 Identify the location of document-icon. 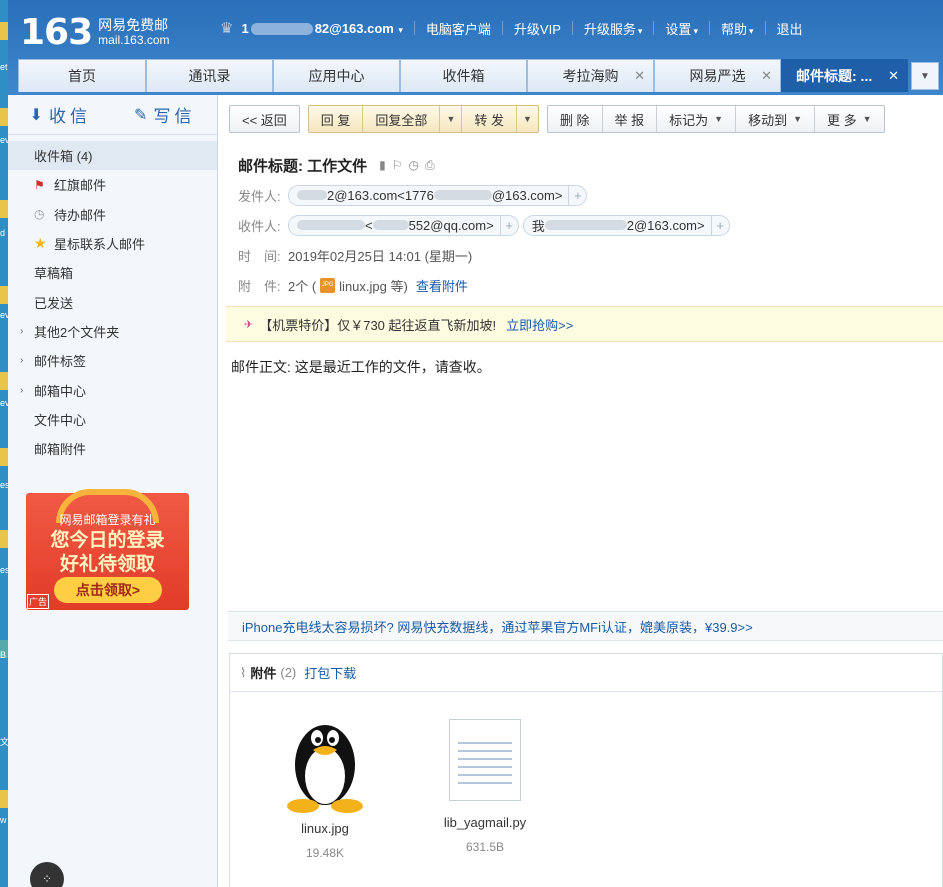
(485, 760).